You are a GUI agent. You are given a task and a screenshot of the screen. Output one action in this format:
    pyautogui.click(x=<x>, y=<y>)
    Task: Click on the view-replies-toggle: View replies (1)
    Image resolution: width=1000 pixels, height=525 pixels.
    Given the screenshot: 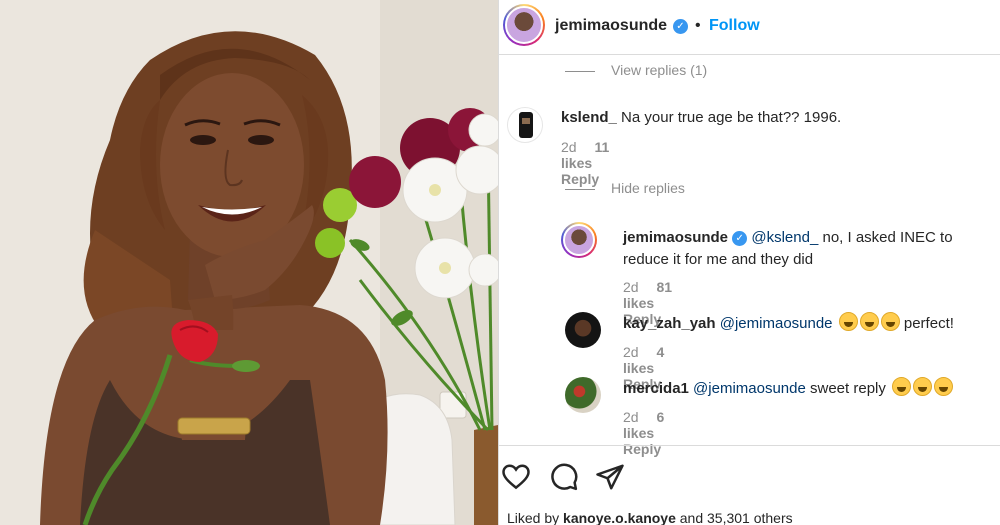 What is the action you would take?
    pyautogui.click(x=636, y=70)
    